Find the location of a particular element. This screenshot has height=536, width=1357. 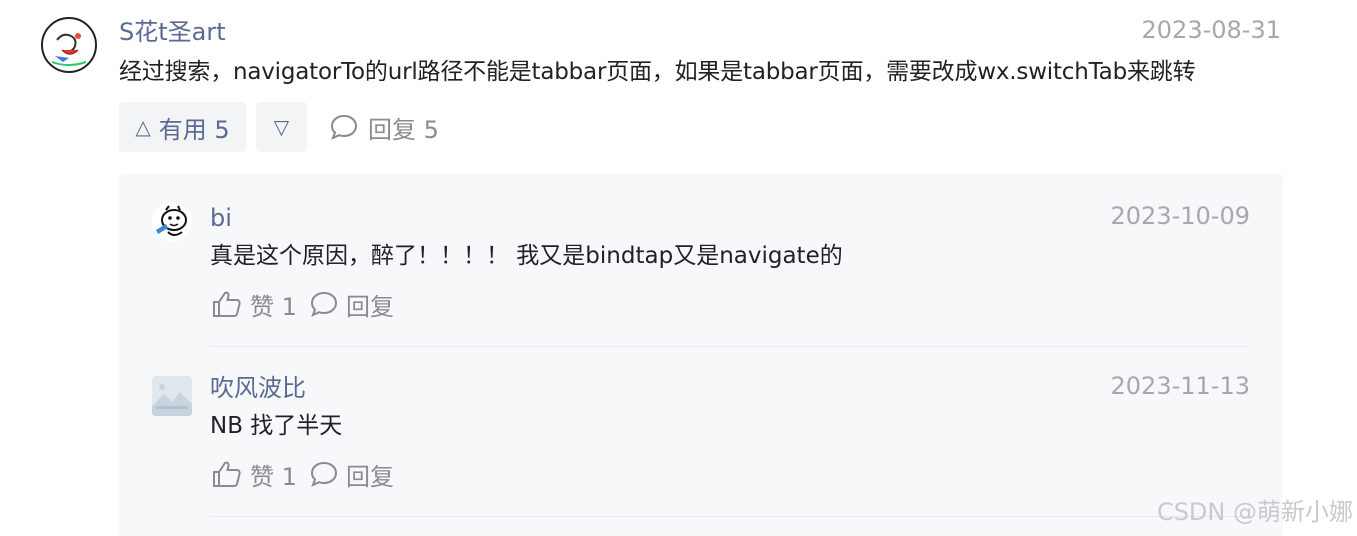

reply-author: bi is located at coordinates (221, 218).